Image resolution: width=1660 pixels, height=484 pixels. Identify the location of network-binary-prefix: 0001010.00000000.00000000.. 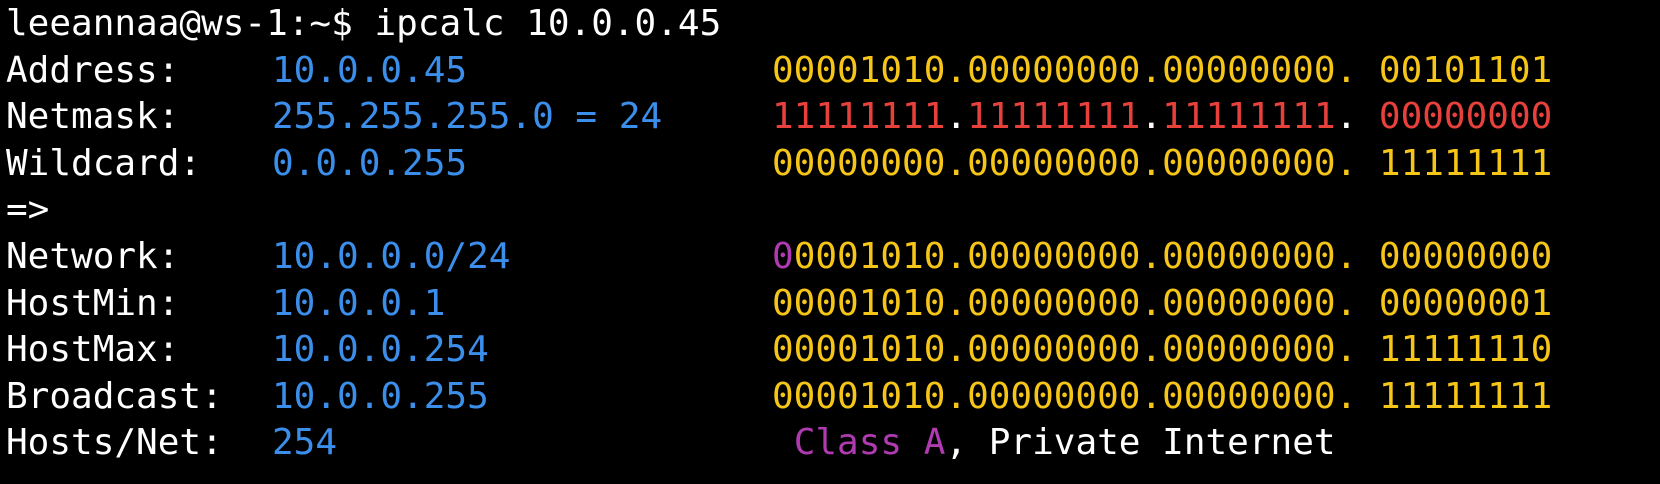
(1075, 256).